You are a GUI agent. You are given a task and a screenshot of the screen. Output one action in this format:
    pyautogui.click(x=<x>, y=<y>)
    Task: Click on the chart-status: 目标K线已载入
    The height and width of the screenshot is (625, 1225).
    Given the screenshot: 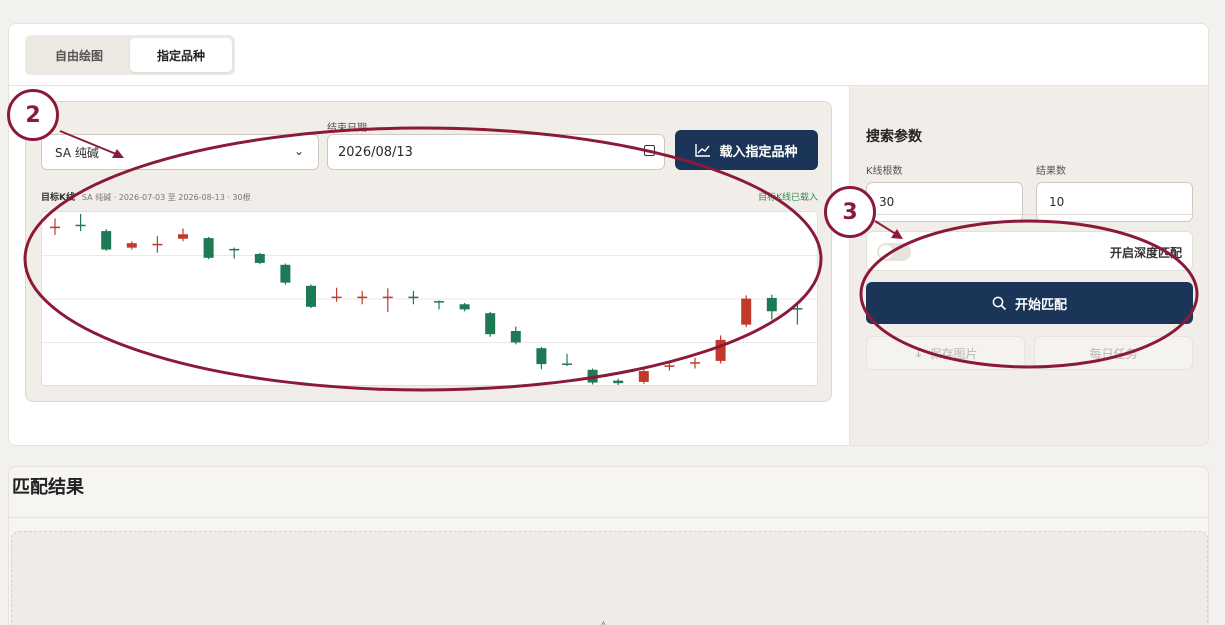 What is the action you would take?
    pyautogui.click(x=788, y=198)
    